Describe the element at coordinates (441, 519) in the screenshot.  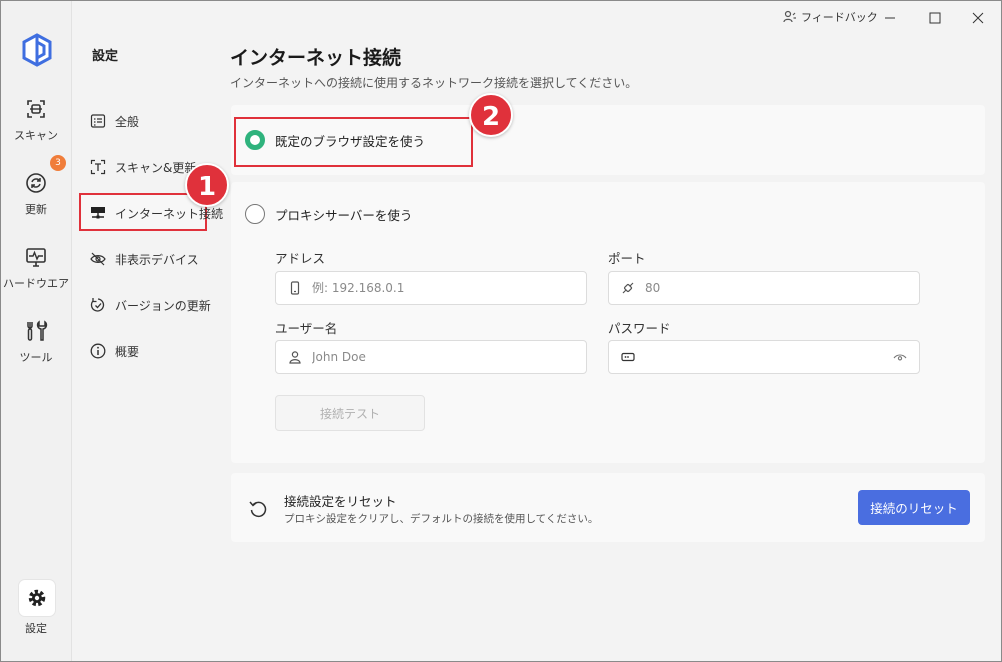
I see `reset-description: プロキシ設定をクリアし、デフォルトの接続を使用してください。` at that location.